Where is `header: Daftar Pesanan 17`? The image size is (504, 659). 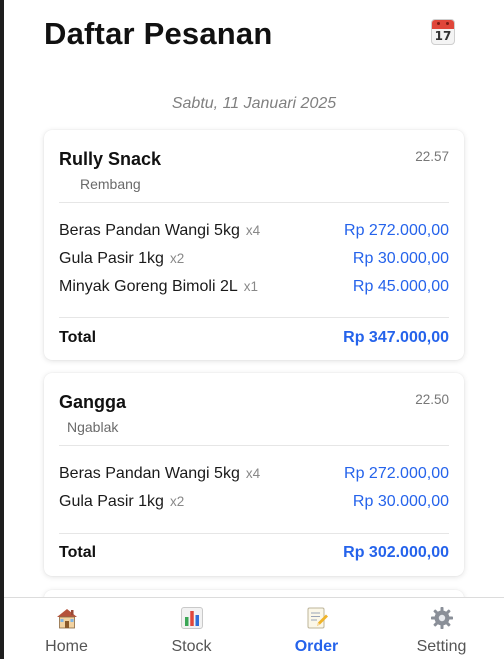 header: Daftar Pesanan 17 is located at coordinates (254, 40).